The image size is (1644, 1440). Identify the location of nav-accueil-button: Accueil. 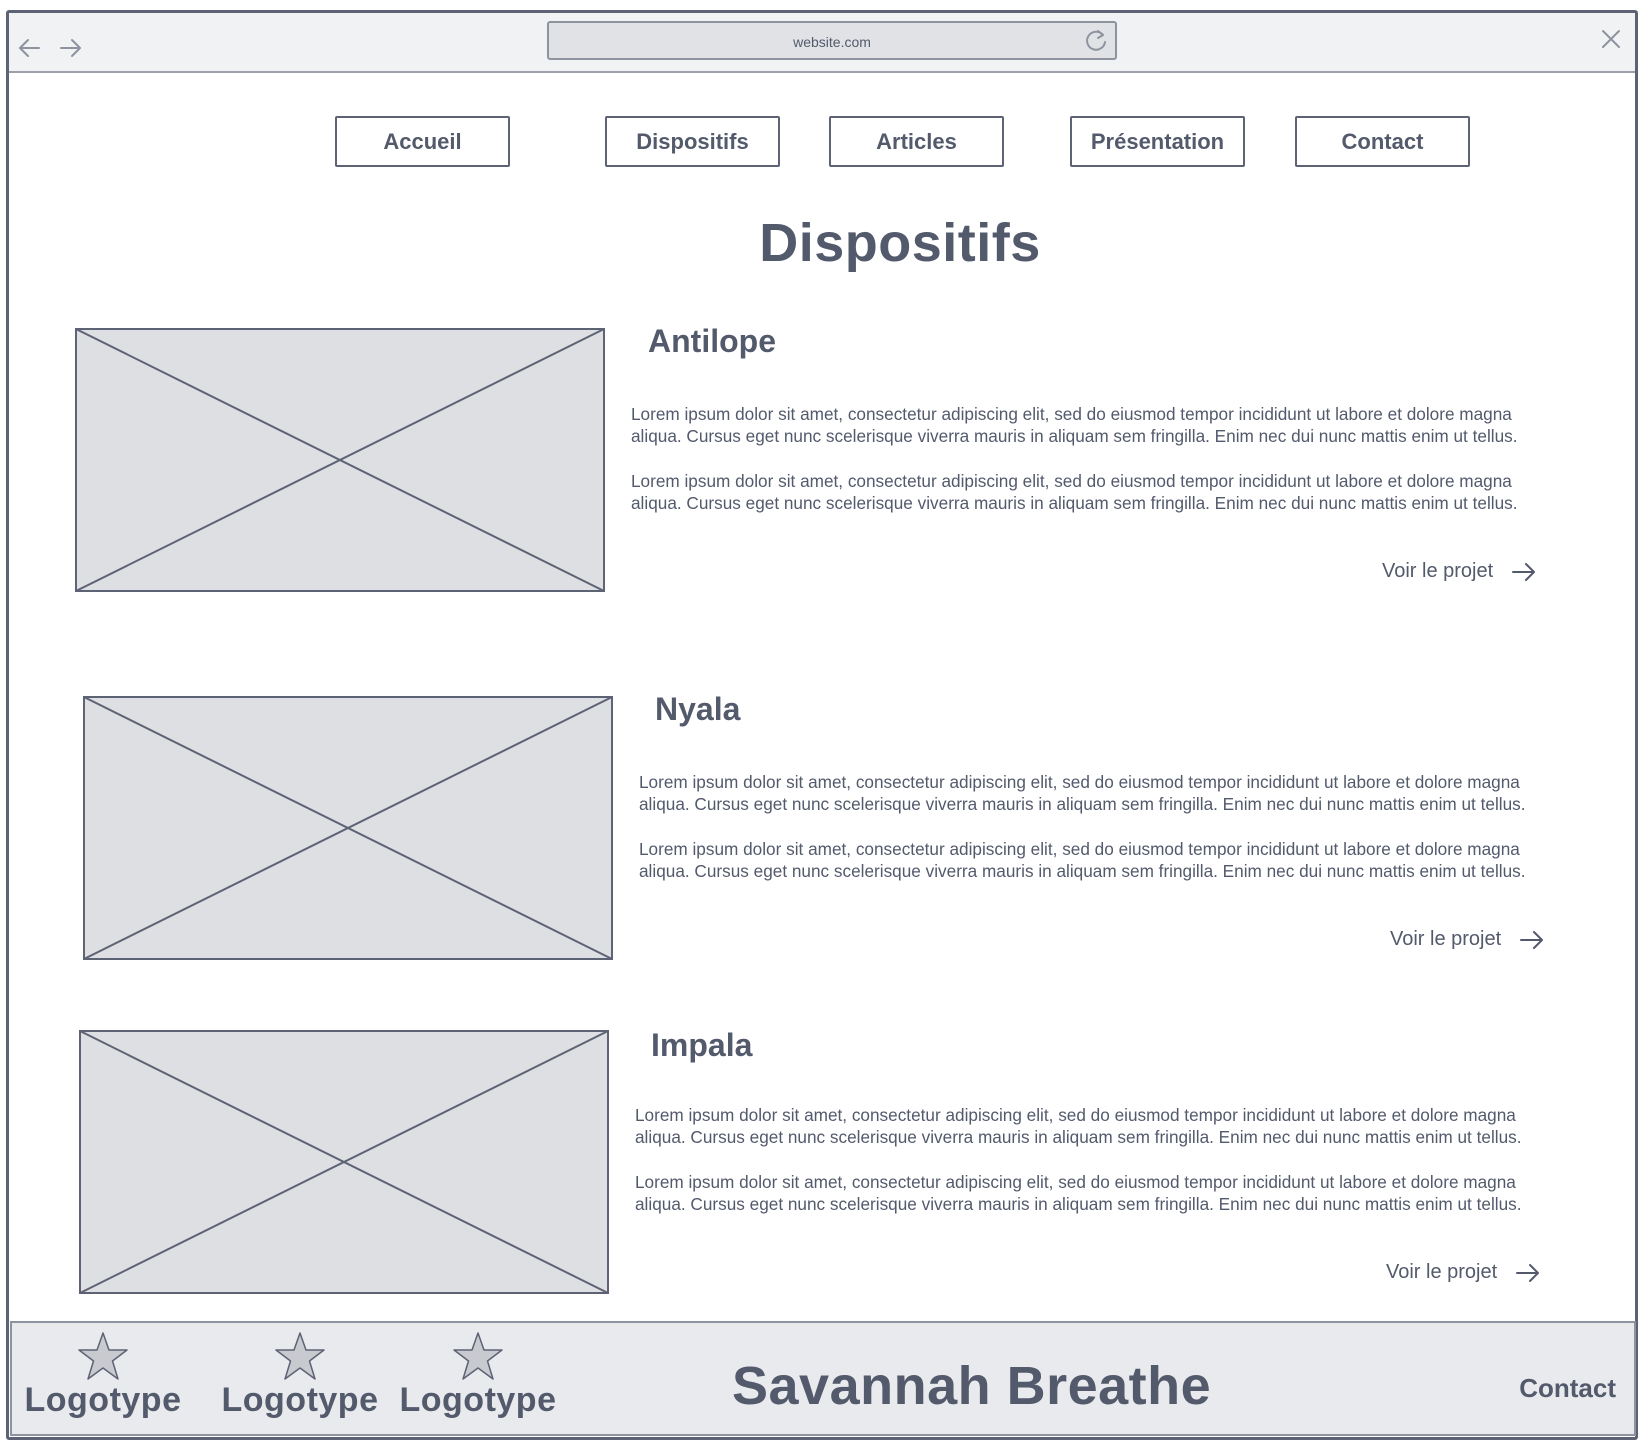
(422, 141).